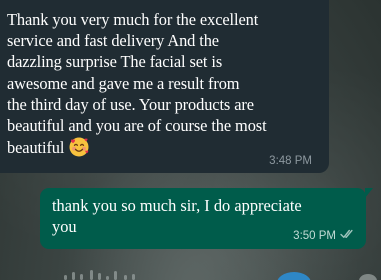 This screenshot has height=280, width=381. What do you see at coordinates (79, 149) in the screenshot?
I see `smiling-face-with-hearts-icon` at bounding box center [79, 149].